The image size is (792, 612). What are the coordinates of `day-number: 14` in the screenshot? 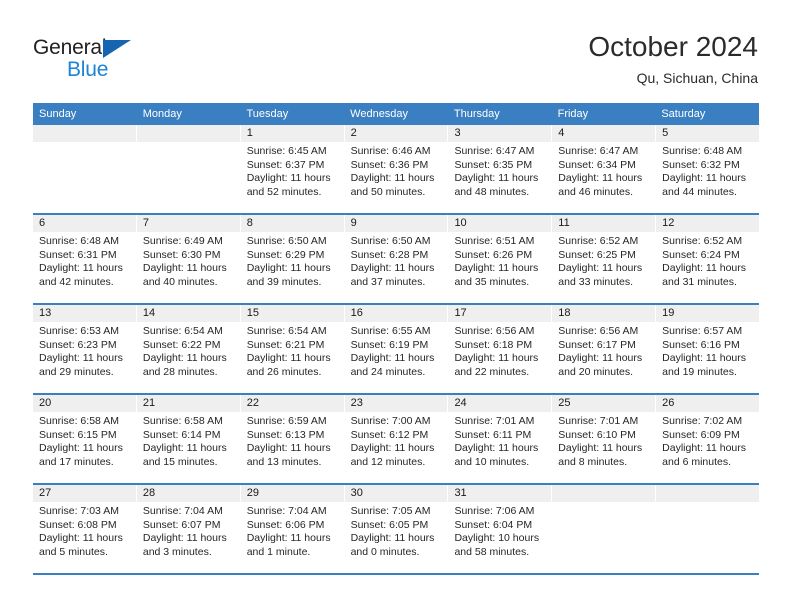 It's located at (188, 313).